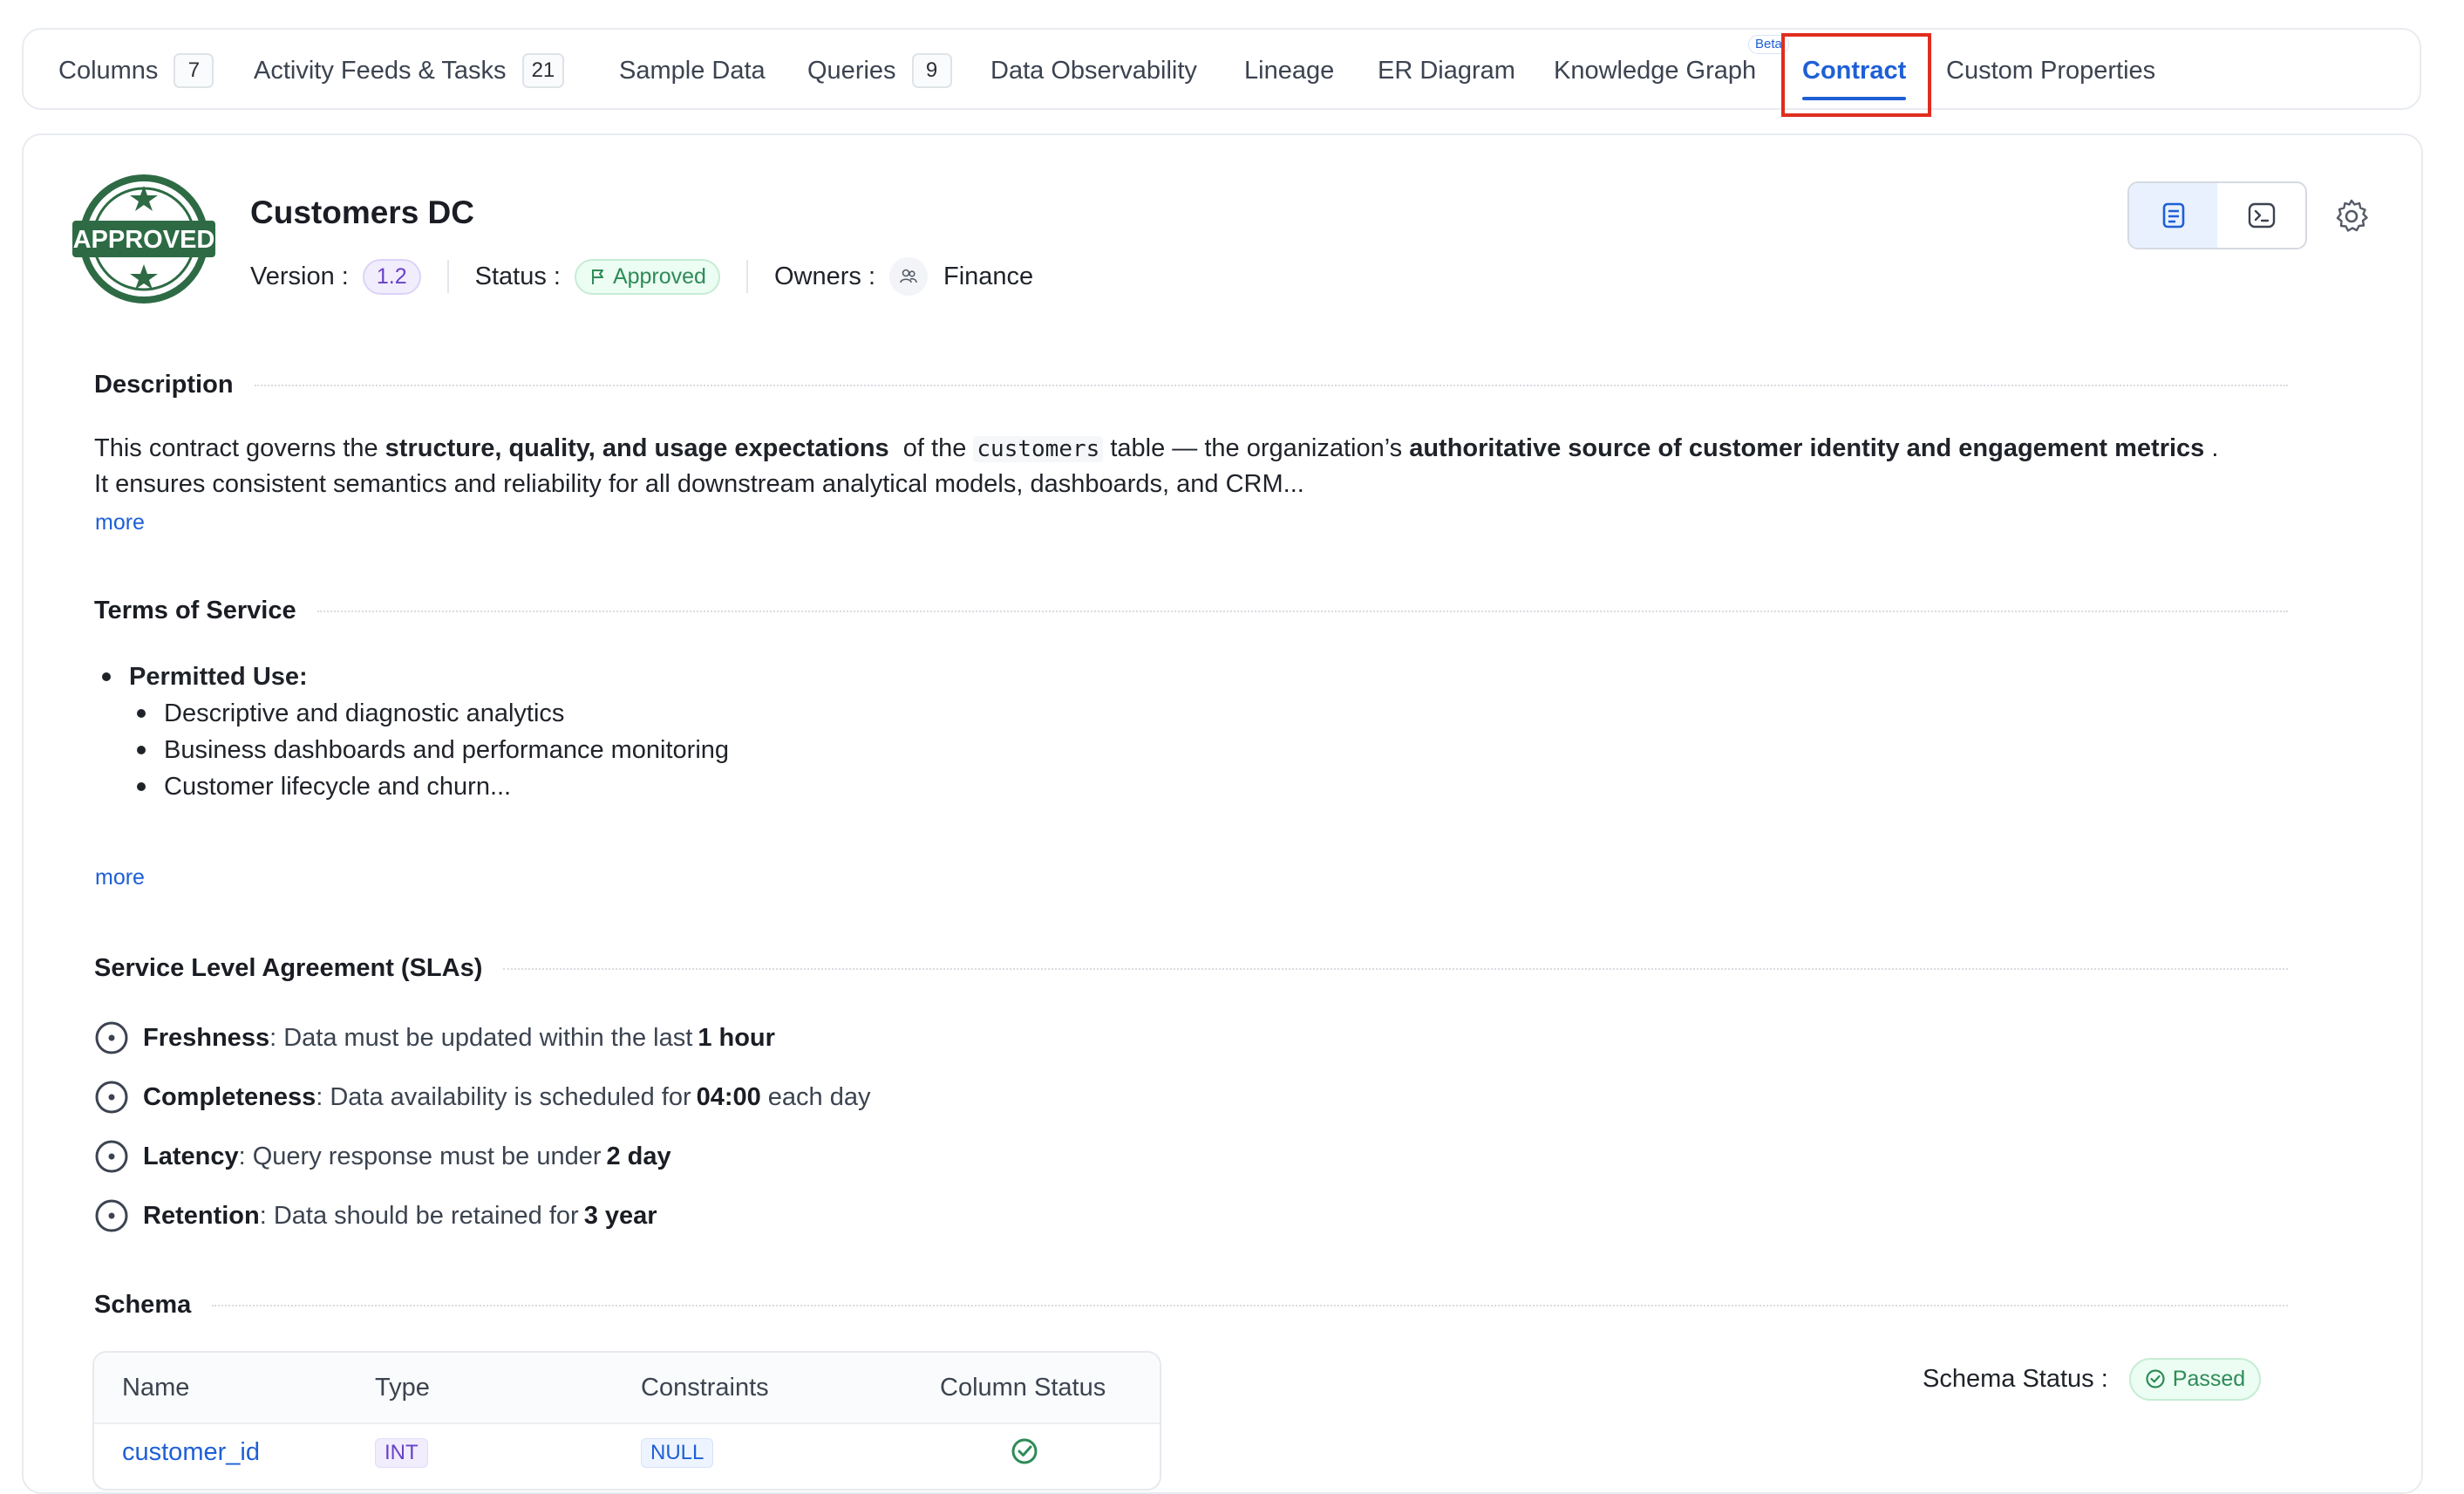 This screenshot has height=1494, width=2464. Describe the element at coordinates (677, 1453) in the screenshot. I see `constraint-chip: NULL` at that location.